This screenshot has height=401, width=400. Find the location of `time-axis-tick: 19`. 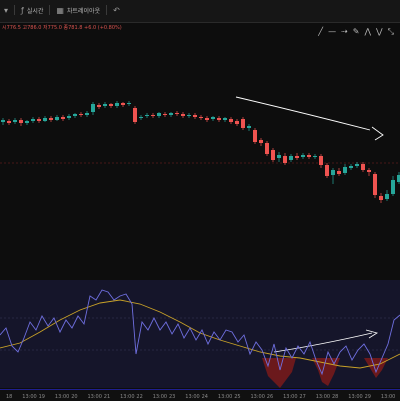

time-axis-tick: 19 is located at coordinates (42, 397).